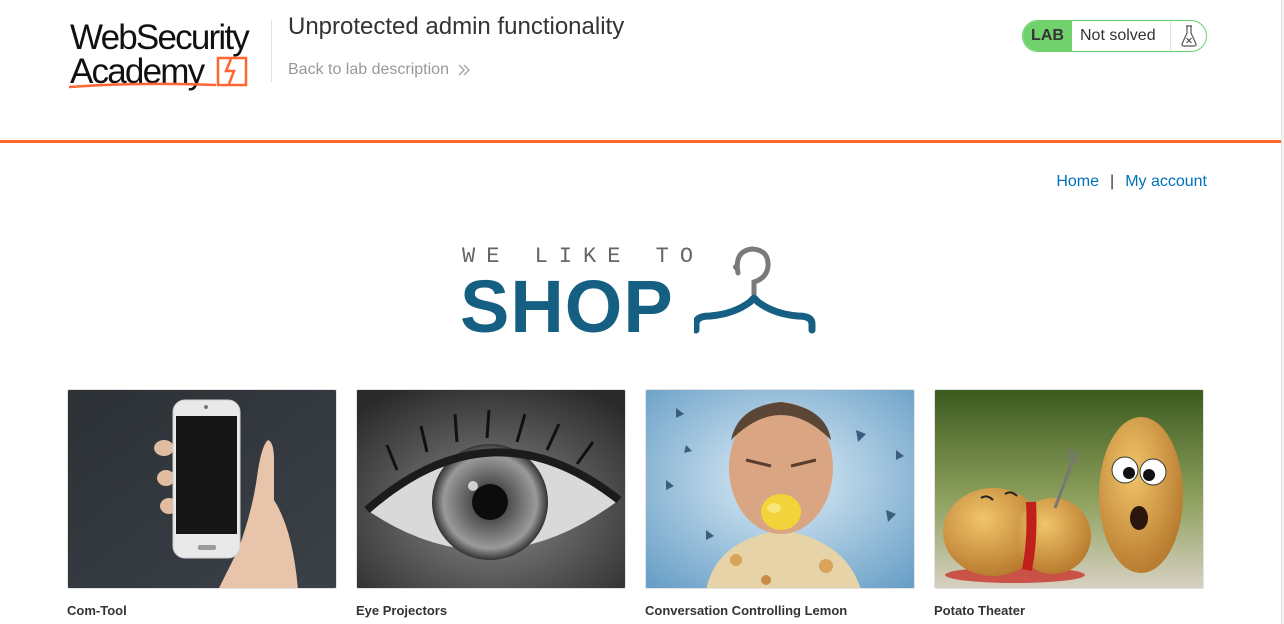 The image size is (1284, 624). What do you see at coordinates (232, 71) in the screenshot?
I see `logo-bolt-icon` at bounding box center [232, 71].